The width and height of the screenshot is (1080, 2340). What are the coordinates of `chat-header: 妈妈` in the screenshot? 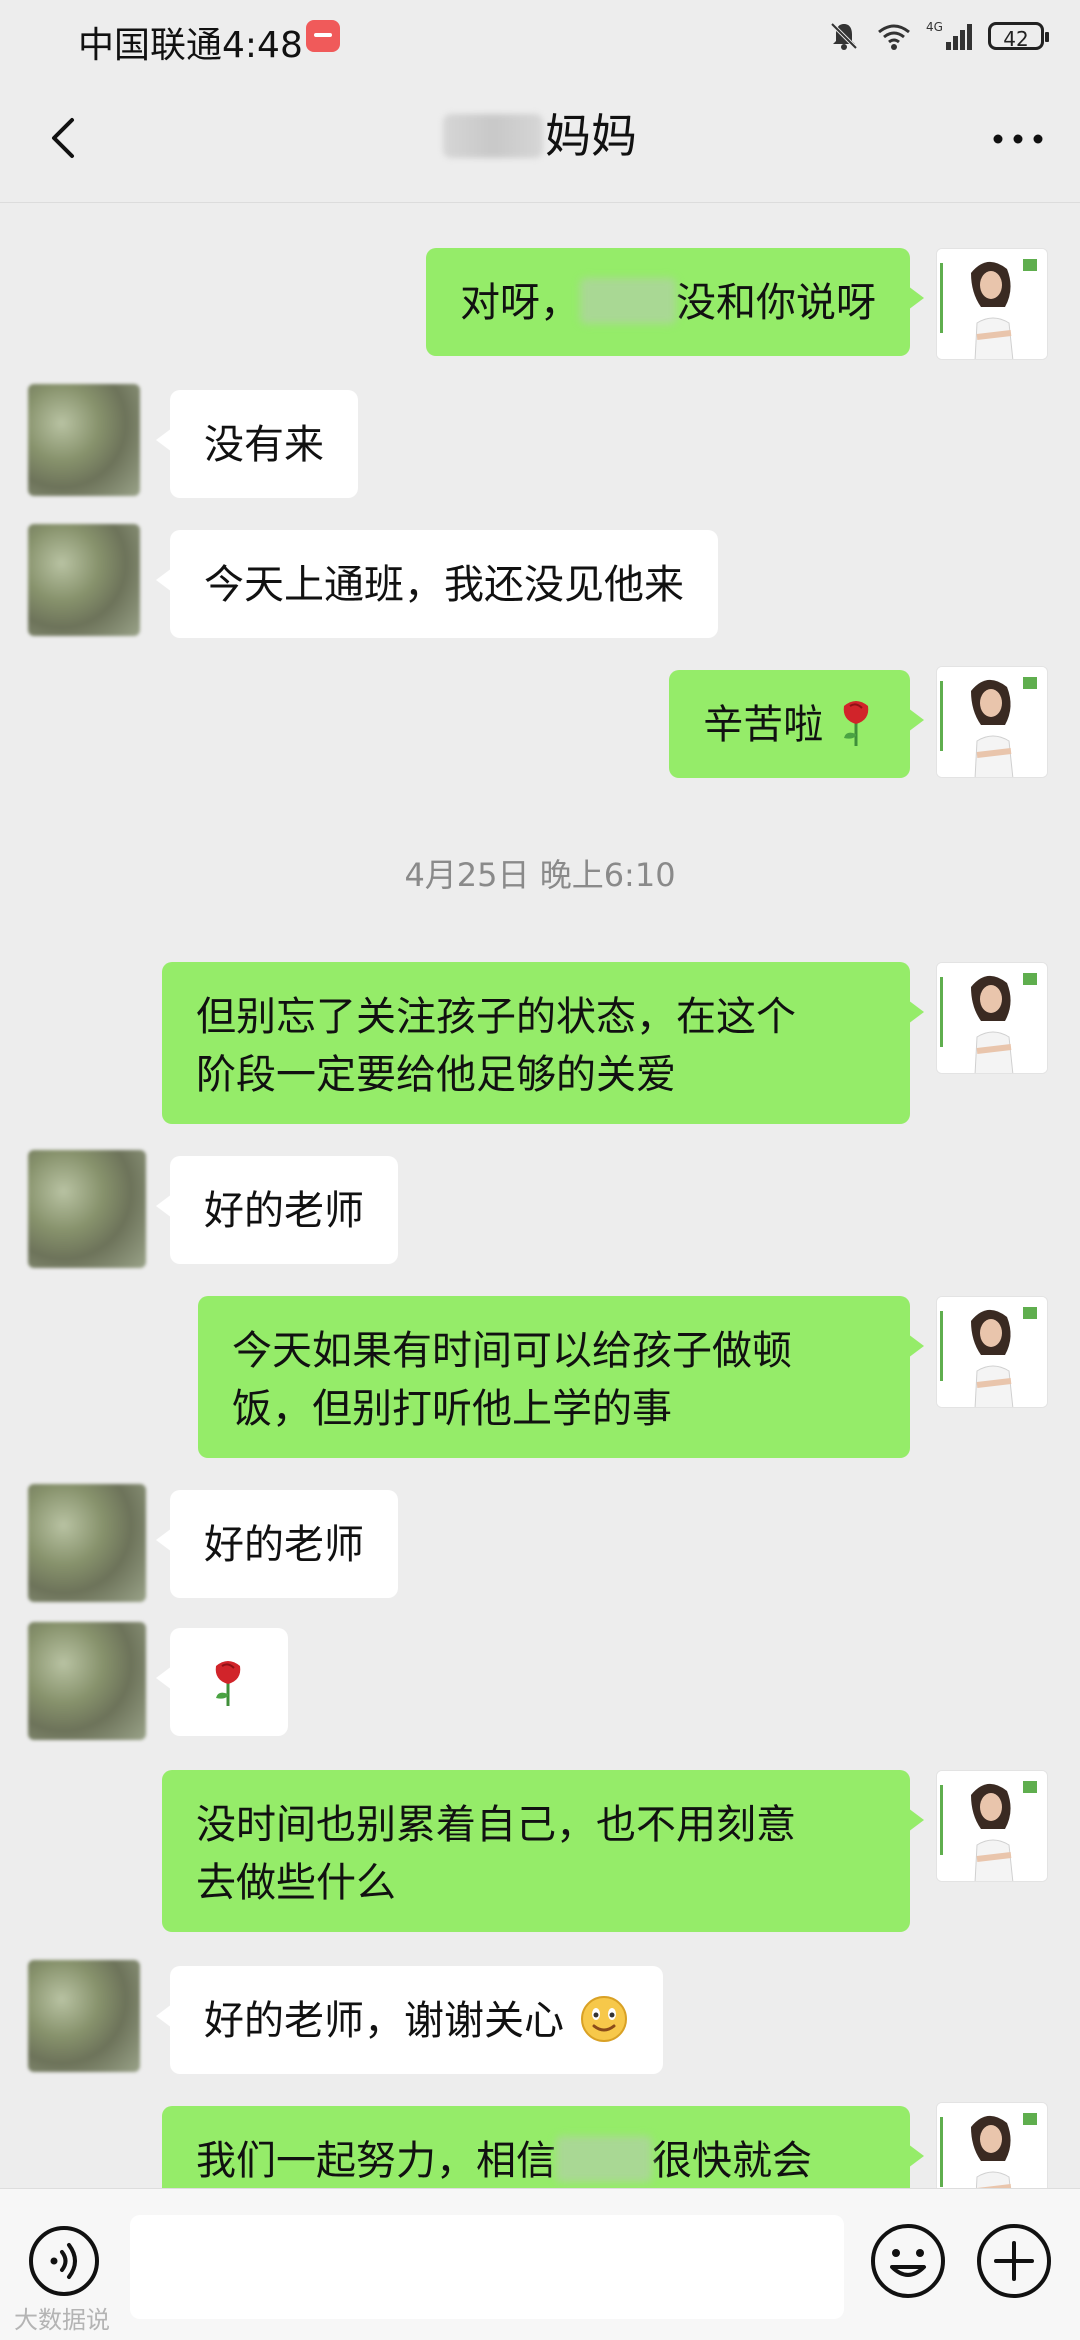 It's located at (540, 138).